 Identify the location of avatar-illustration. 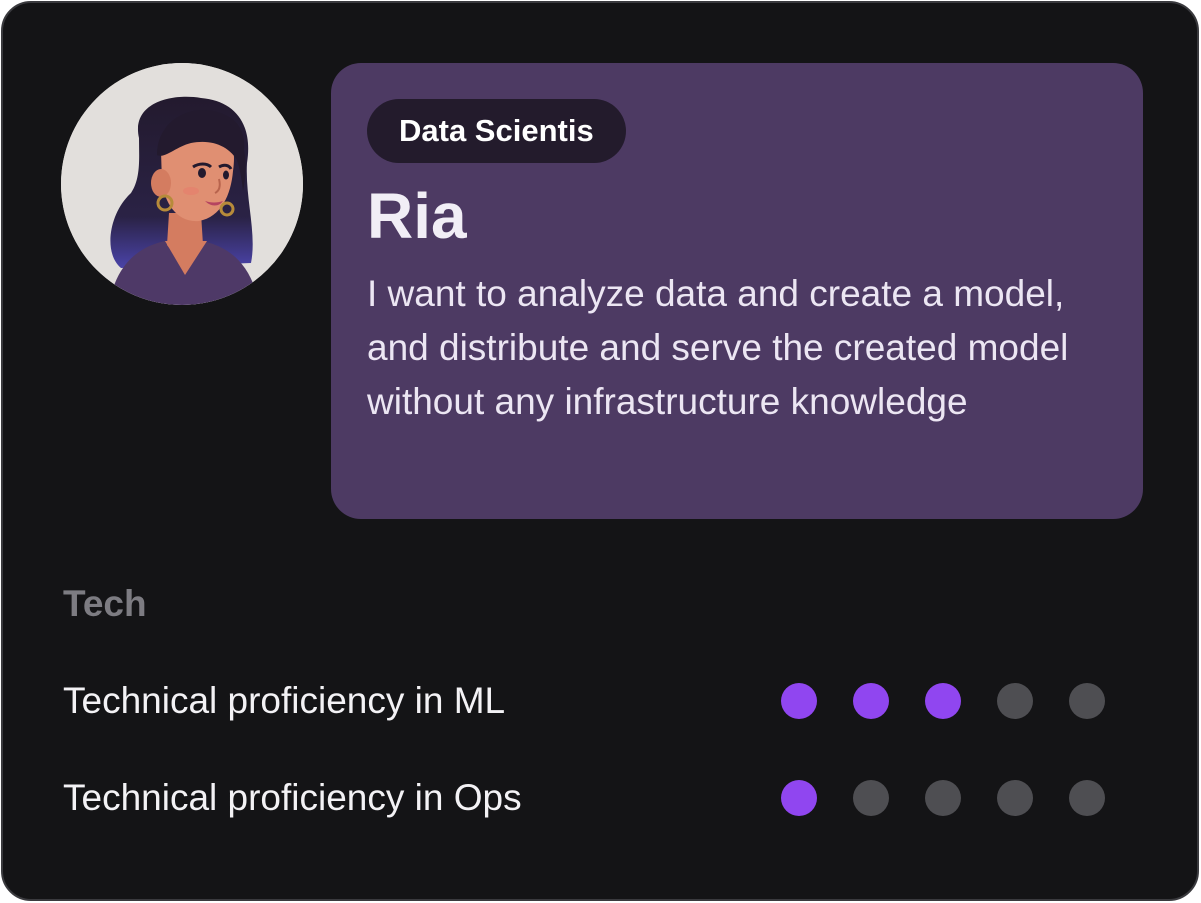
(182, 184).